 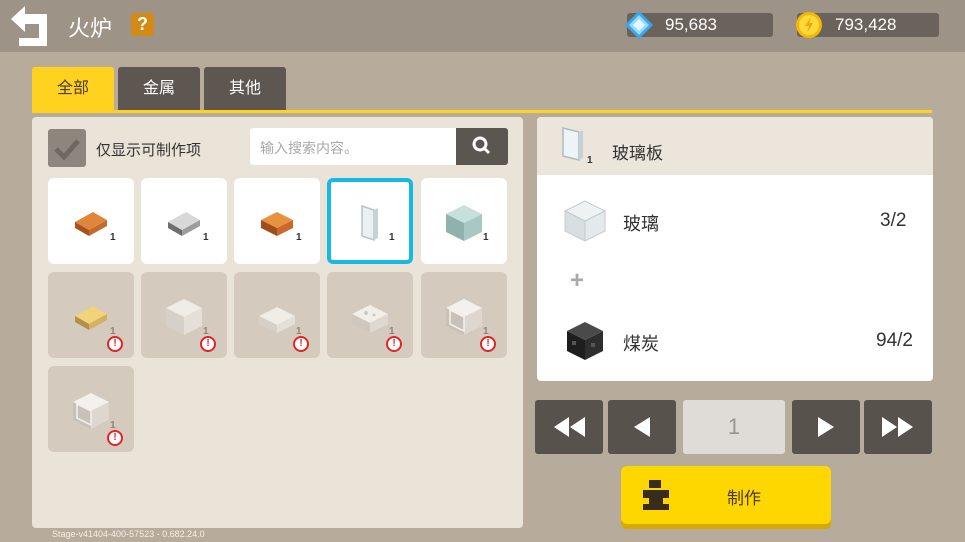 What do you see at coordinates (277, 224) in the screenshot?
I see `brick-icon` at bounding box center [277, 224].